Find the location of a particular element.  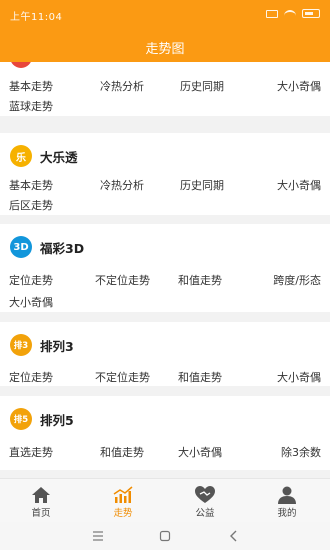

section-title: 大乐透 is located at coordinates (59, 157).